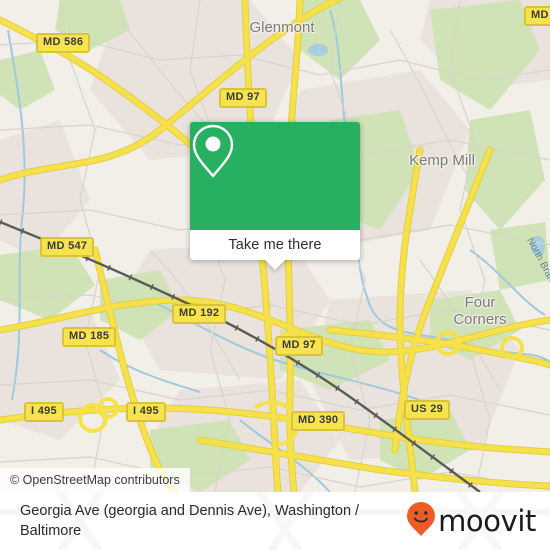 The height and width of the screenshot is (550, 550). What do you see at coordinates (299, 346) in the screenshot?
I see `road-shield-md97-south: MD 97` at bounding box center [299, 346].